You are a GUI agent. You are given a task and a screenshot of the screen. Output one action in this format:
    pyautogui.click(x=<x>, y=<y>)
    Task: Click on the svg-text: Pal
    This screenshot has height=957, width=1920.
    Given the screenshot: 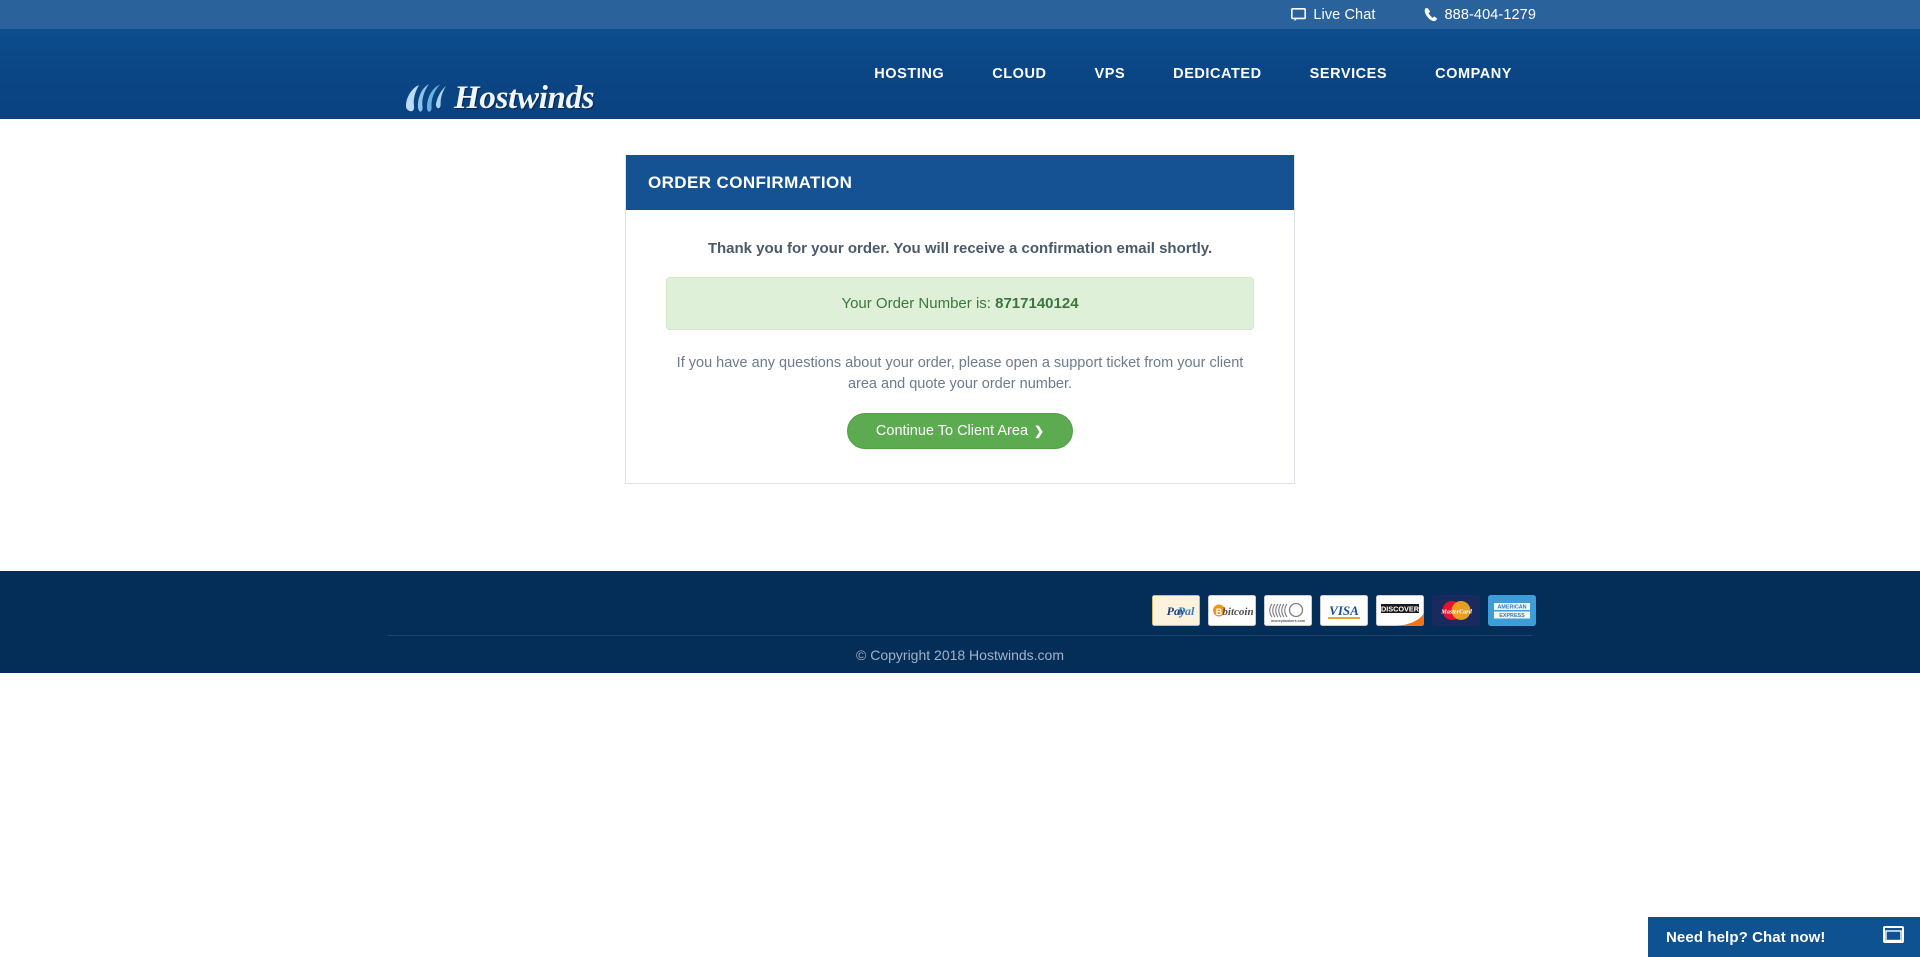 What is the action you would take?
    pyautogui.click(x=1186, y=611)
    